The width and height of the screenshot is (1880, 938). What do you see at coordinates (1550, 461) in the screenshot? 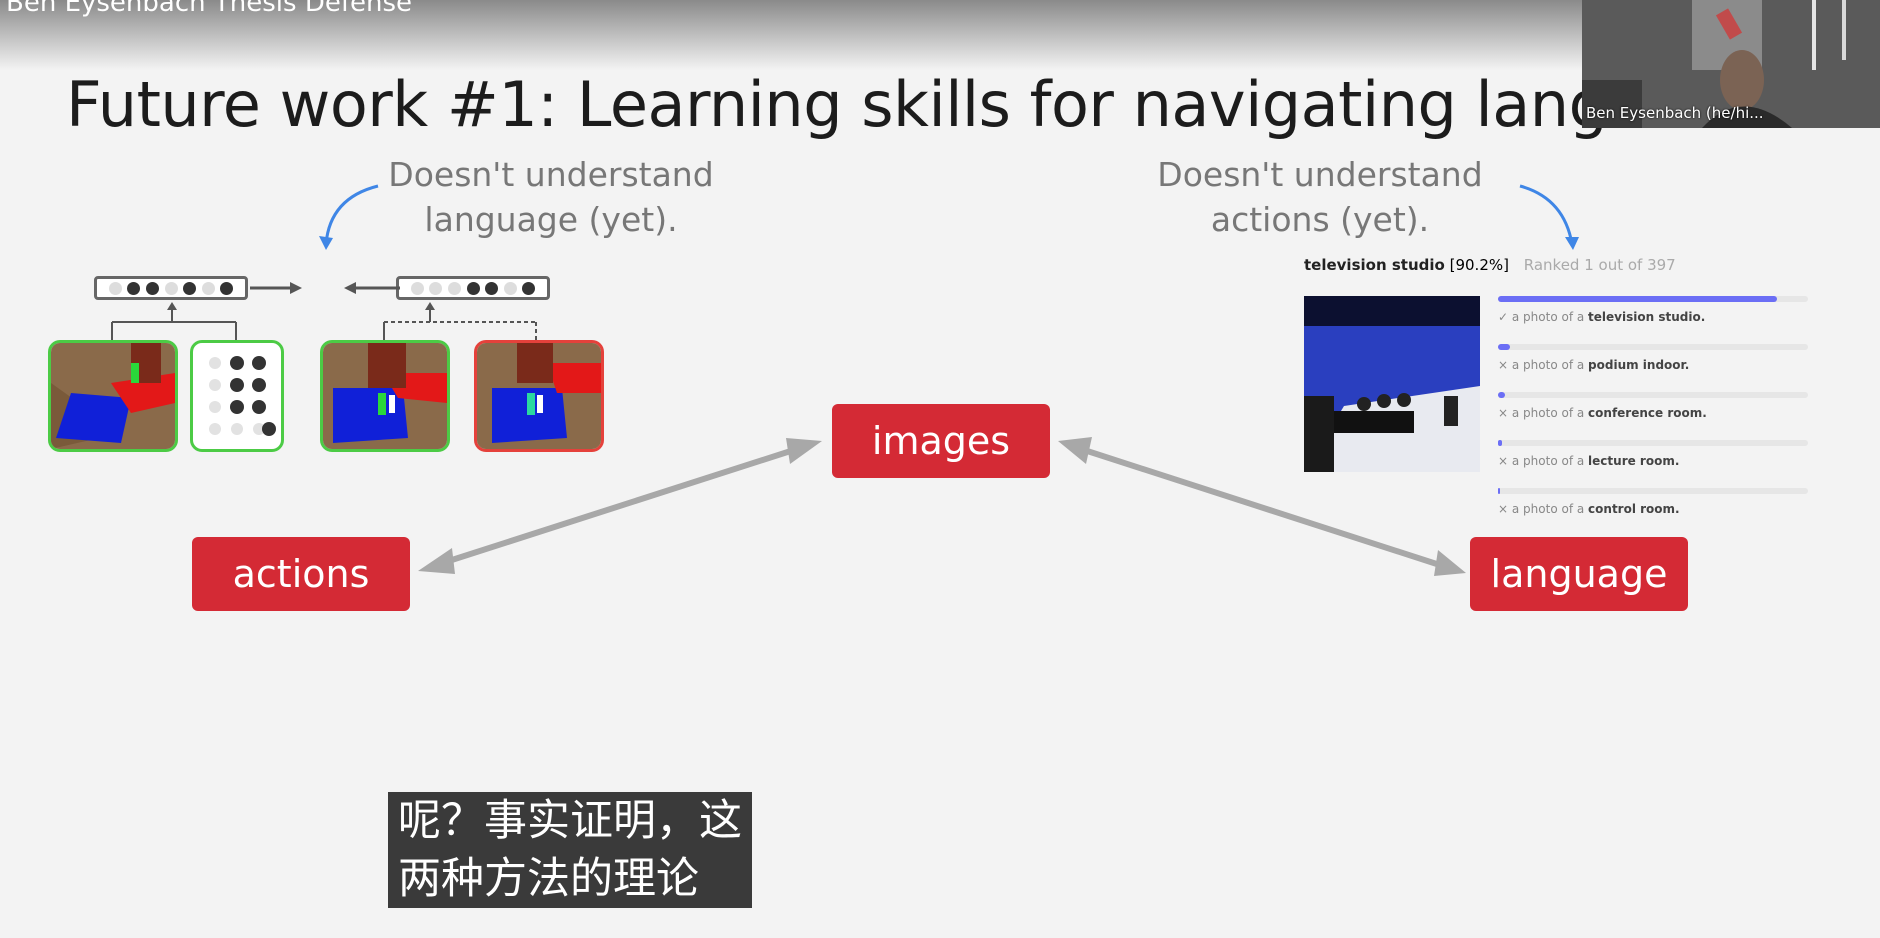
I see `clip-prefix-4: a photo of a` at bounding box center [1550, 461].